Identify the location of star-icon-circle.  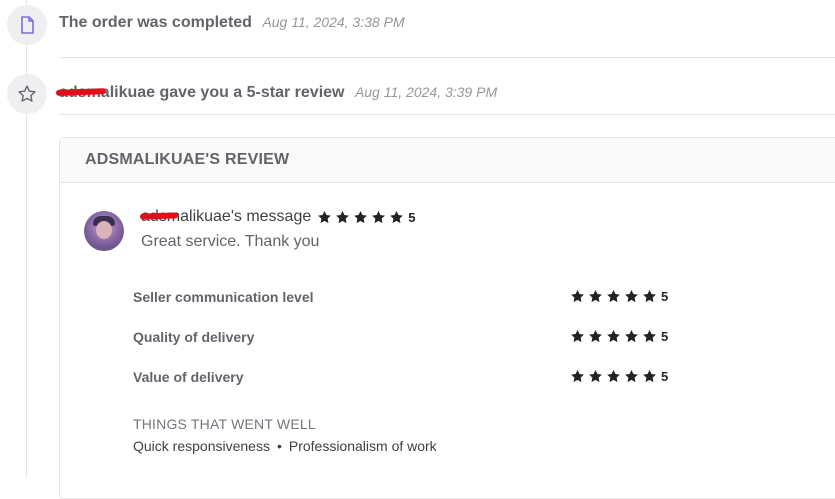
(27, 94).